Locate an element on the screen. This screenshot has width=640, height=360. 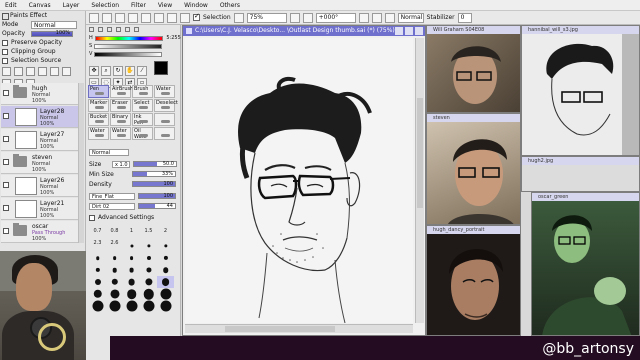
zoom-out-icon is located at coordinates (120, 17).